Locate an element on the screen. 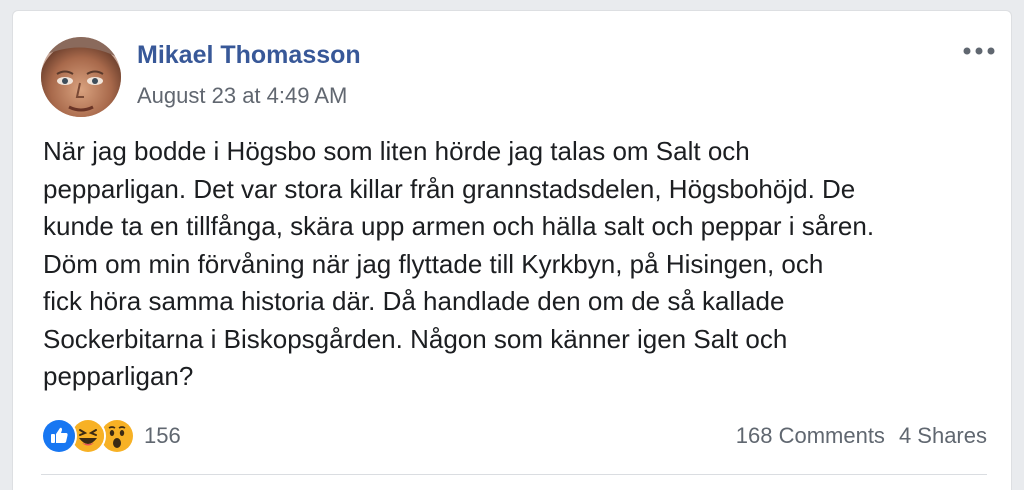 Image resolution: width=1024 pixels, height=490 pixels. comments-count-link: 168 Comments is located at coordinates (810, 435).